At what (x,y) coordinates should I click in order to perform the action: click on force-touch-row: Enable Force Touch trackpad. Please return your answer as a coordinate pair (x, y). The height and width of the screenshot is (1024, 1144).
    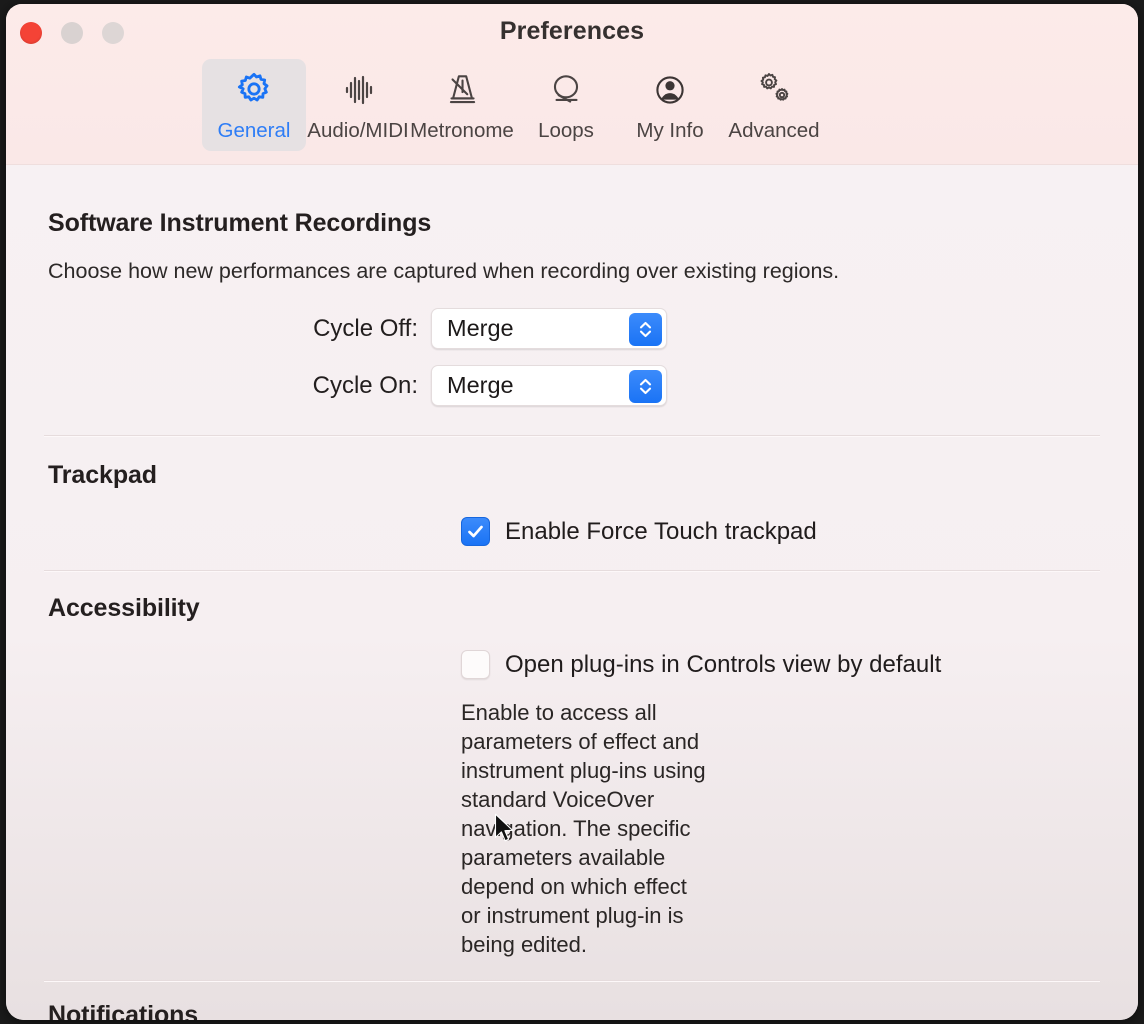
    Looking at the image, I should click on (572, 531).